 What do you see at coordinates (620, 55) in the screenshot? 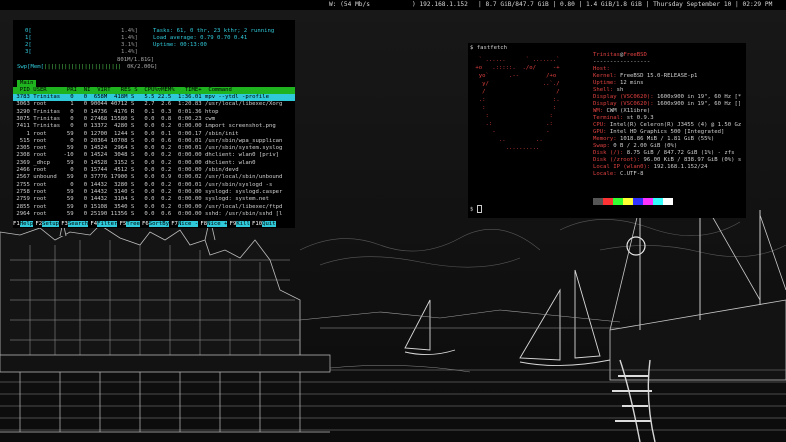
I see `user-host: Trinitas@FreeBSD` at bounding box center [620, 55].